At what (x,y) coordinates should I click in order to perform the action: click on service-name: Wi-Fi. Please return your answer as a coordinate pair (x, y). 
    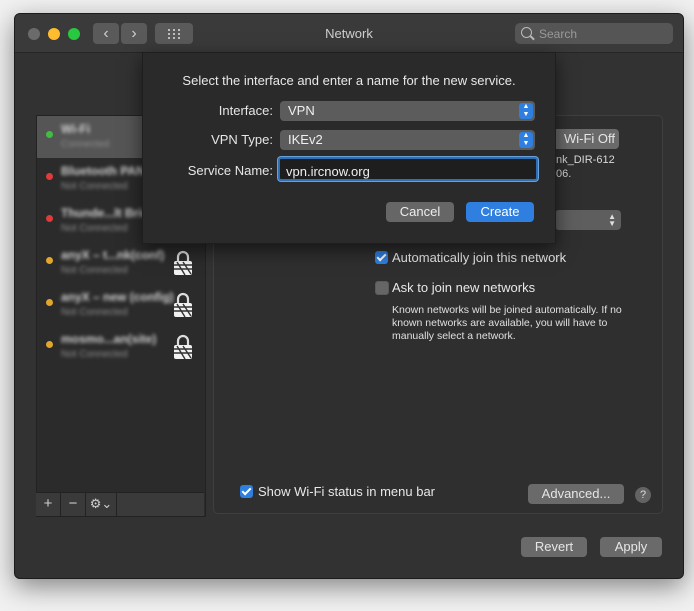
    Looking at the image, I should click on (76, 129).